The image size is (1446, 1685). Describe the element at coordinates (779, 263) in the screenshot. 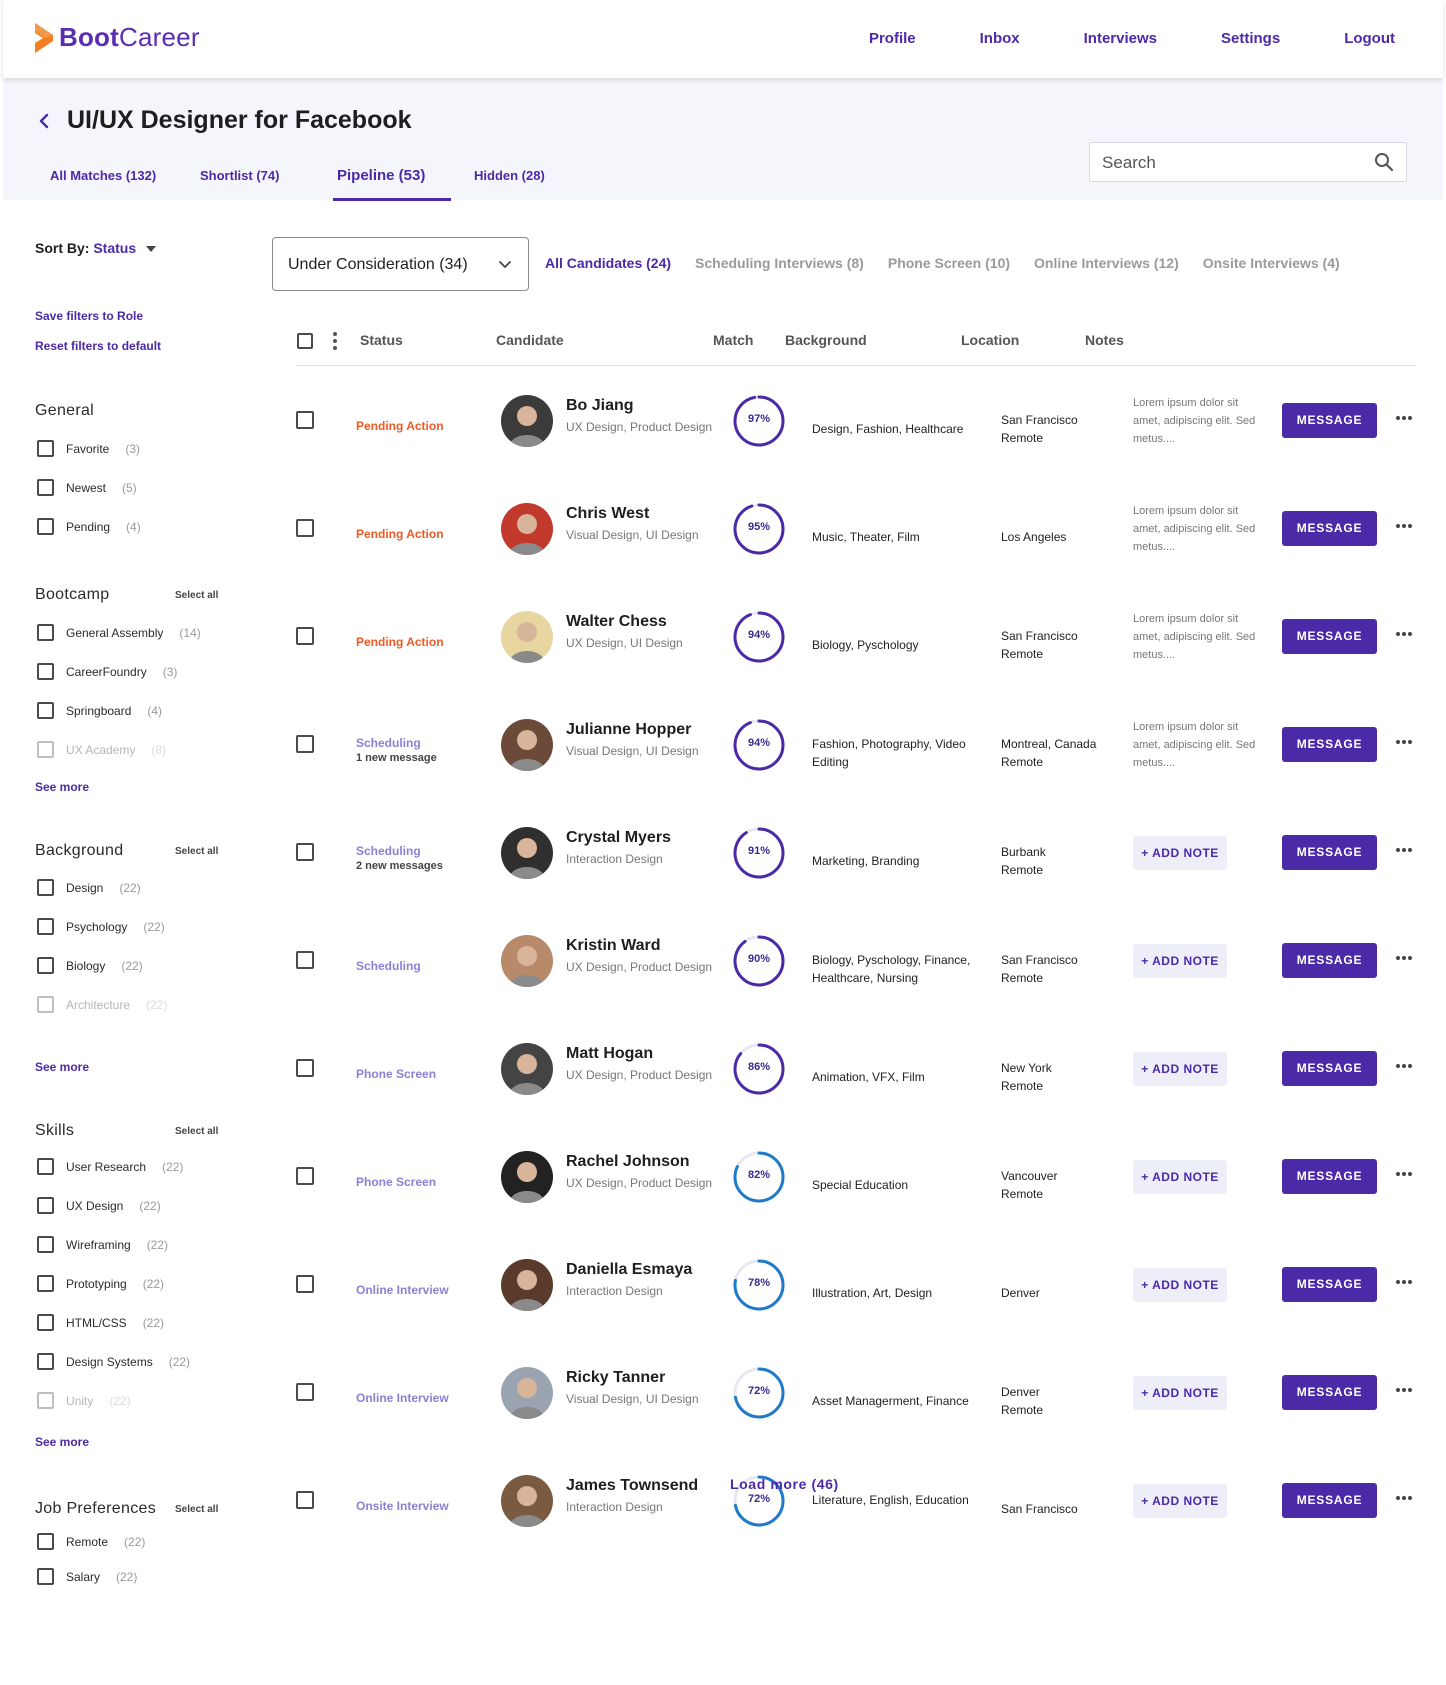

I see `filter-tab-scheduling: Scheduling Interviews (8)` at that location.